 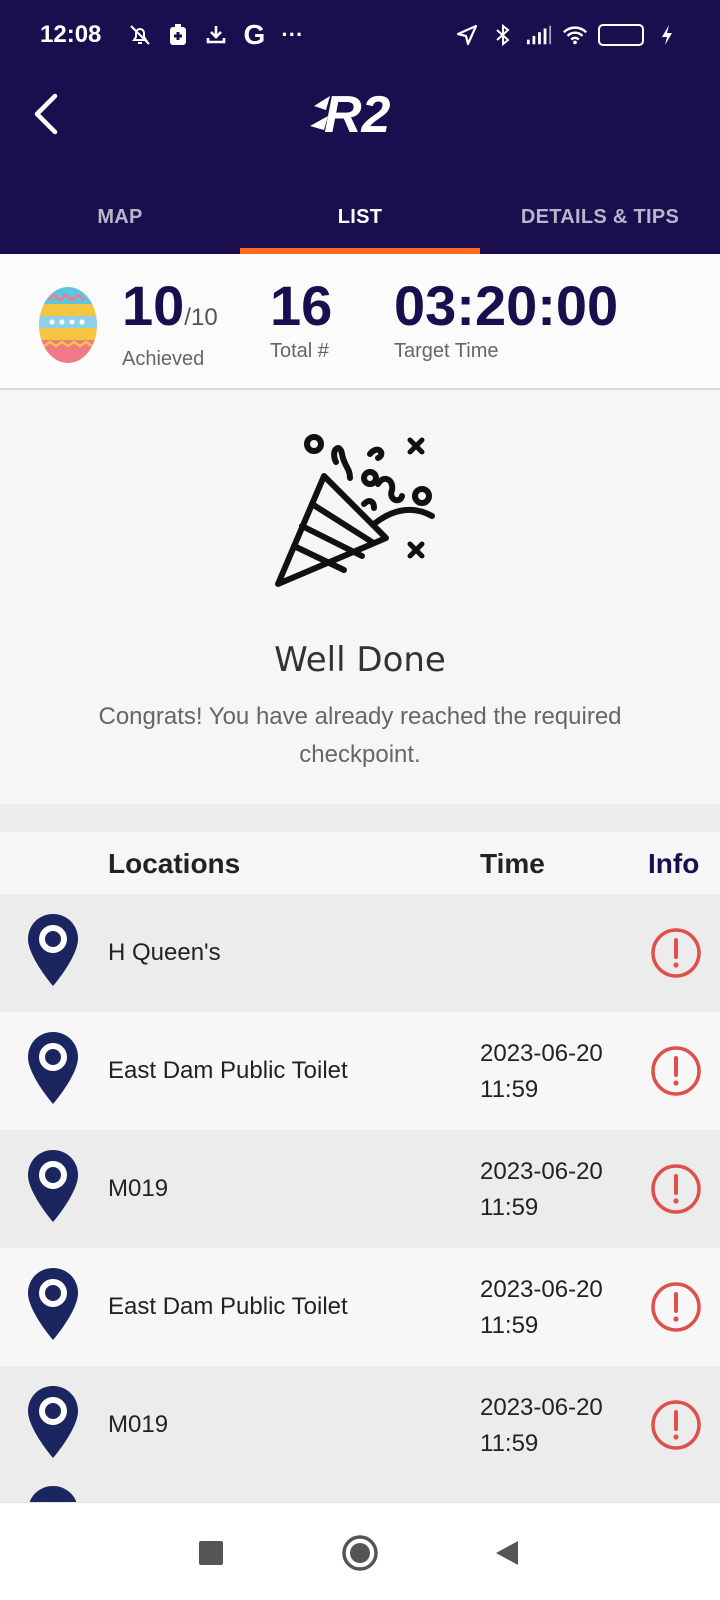 I want to click on stat-achieved: 10/10 Achieved, so click(x=170, y=324).